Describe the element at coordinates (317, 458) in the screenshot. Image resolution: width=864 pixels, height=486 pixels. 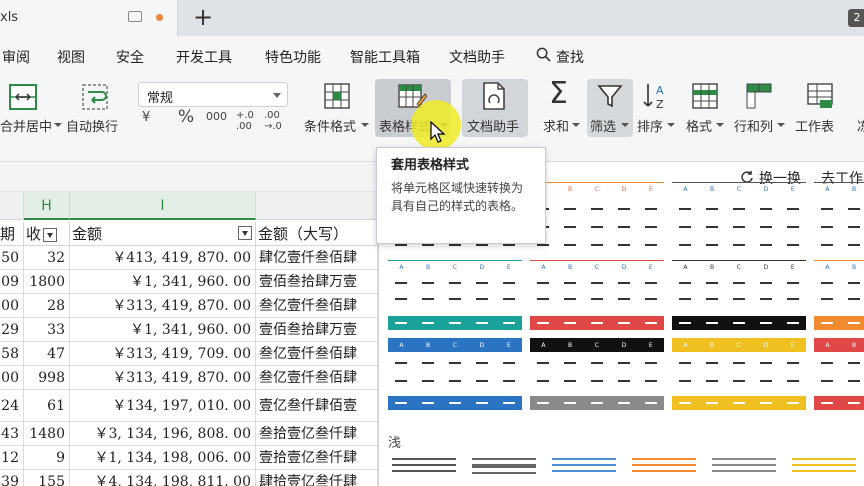
I see `cell-amount-words: 壹拾壹亿叁仟肆` at that location.